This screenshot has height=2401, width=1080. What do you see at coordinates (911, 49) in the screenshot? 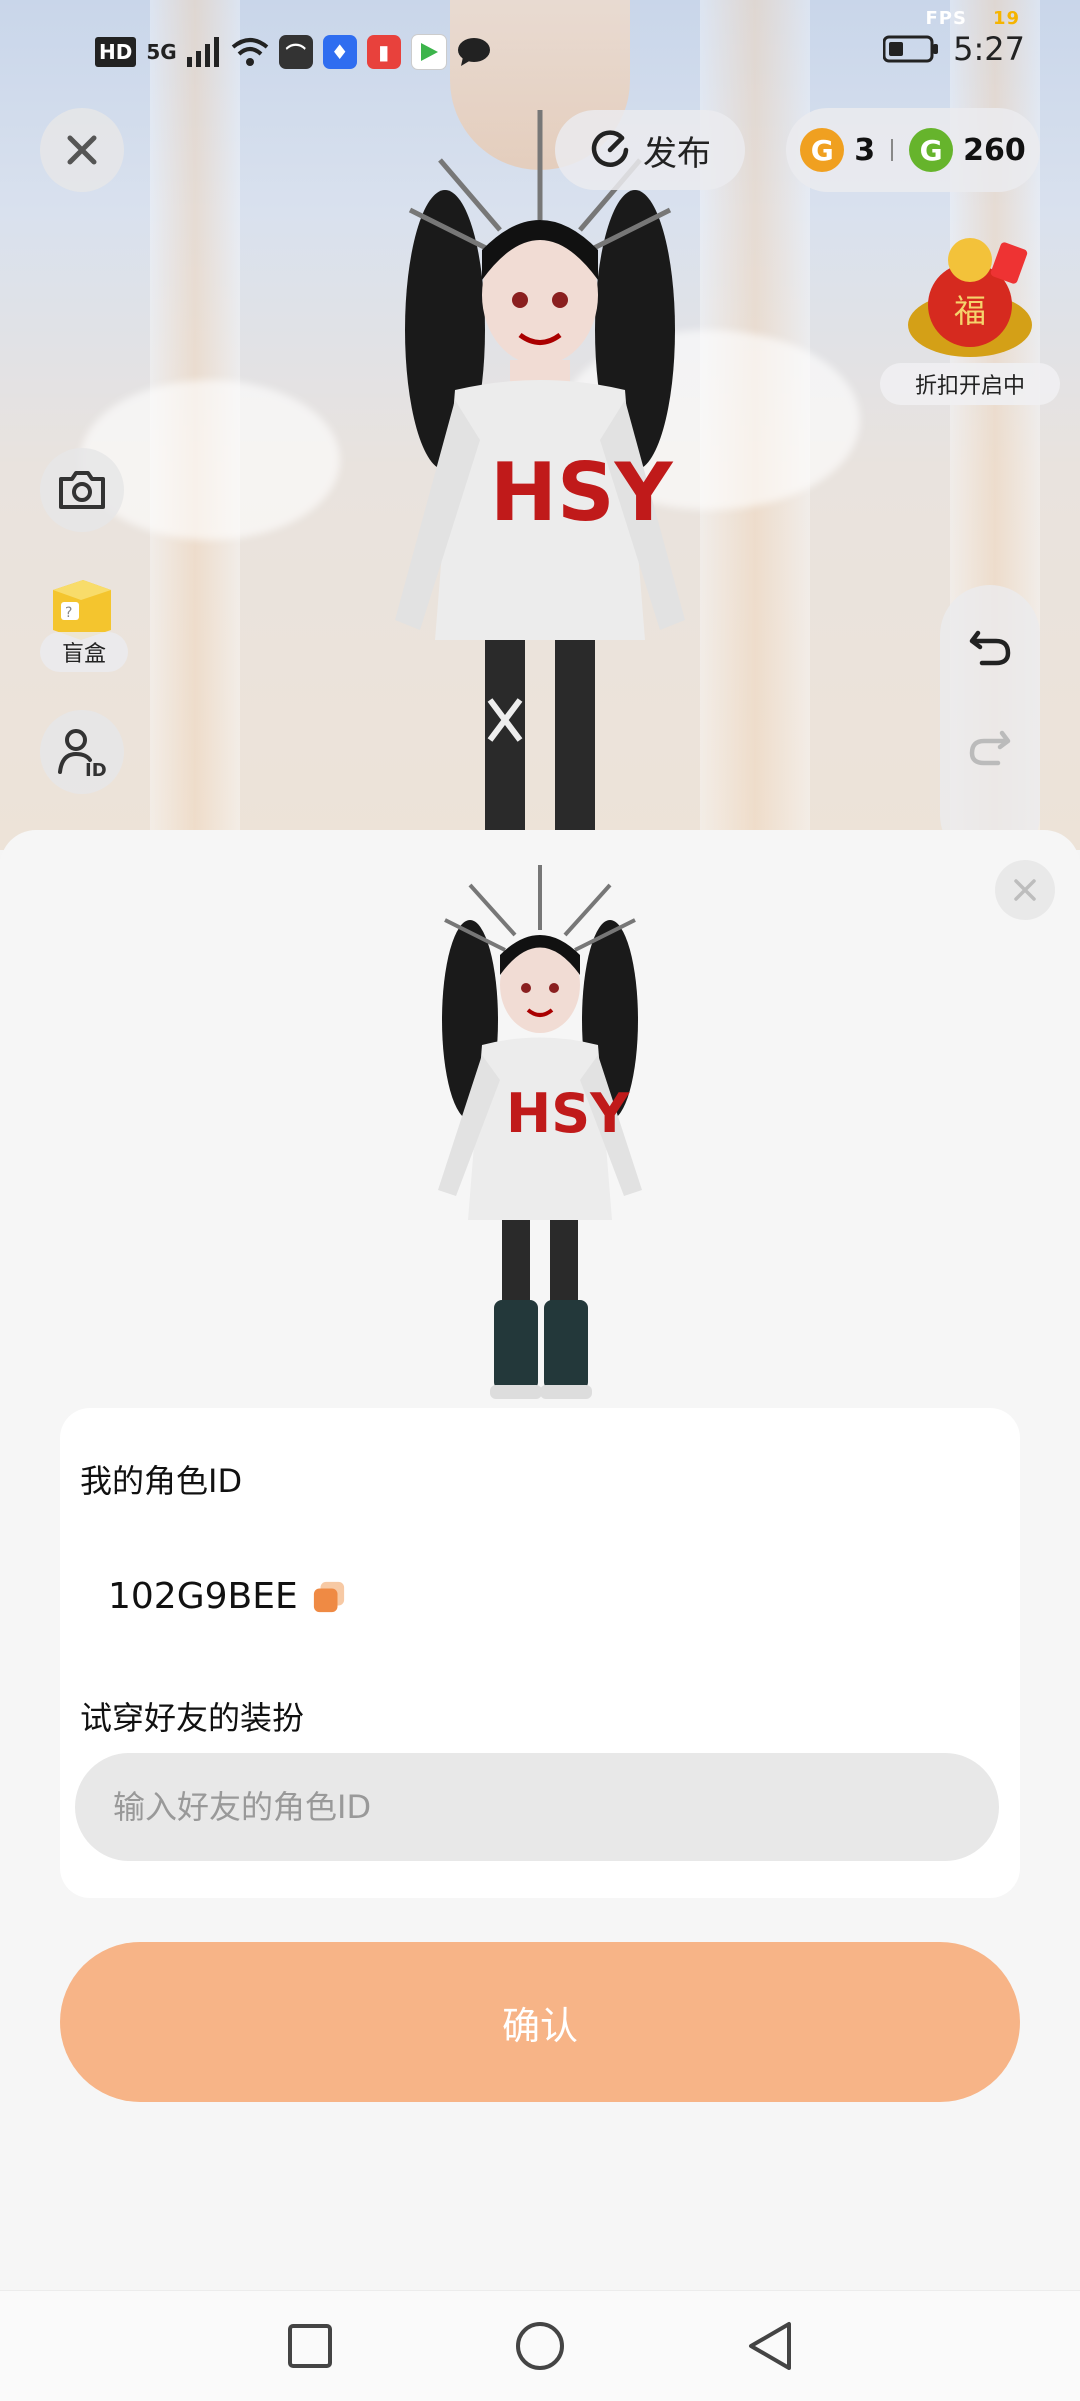
I see `battery-icon` at bounding box center [911, 49].